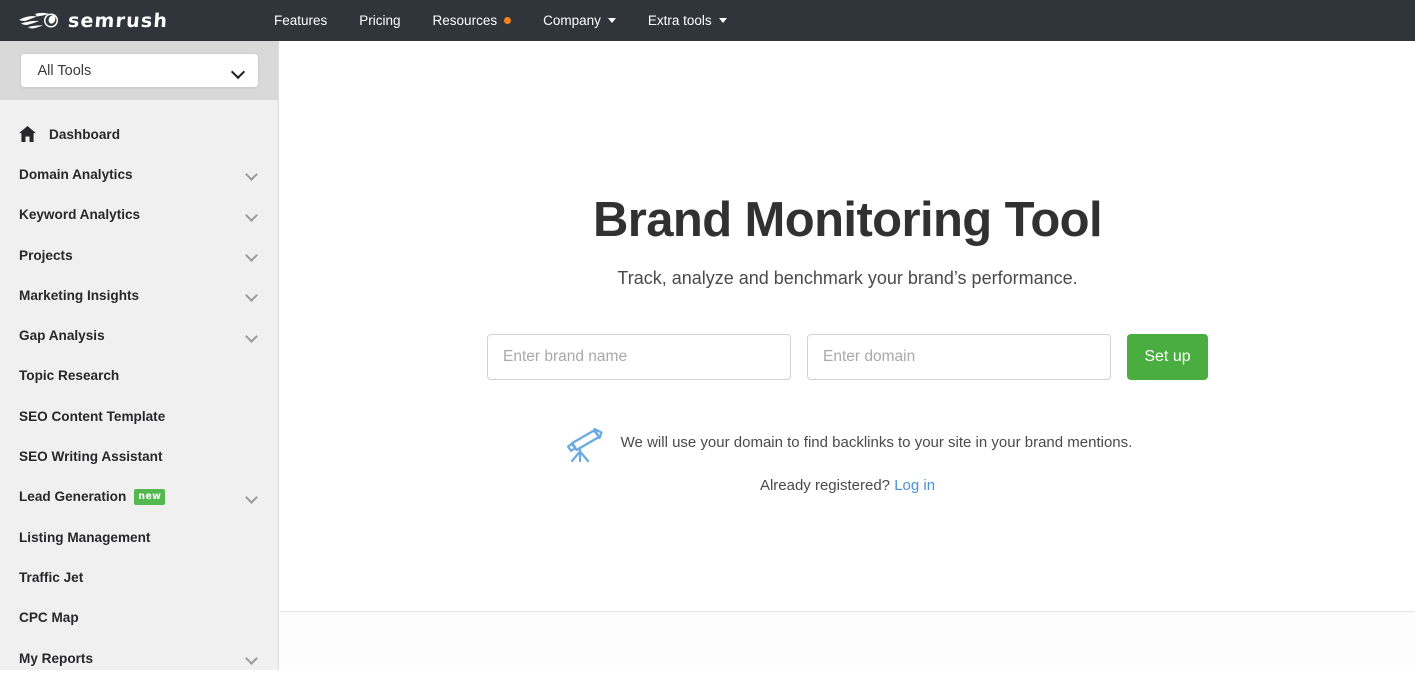 The width and height of the screenshot is (1415, 678). I want to click on sidebar-item-marketing-insights: Marketing Insights, so click(139, 295).